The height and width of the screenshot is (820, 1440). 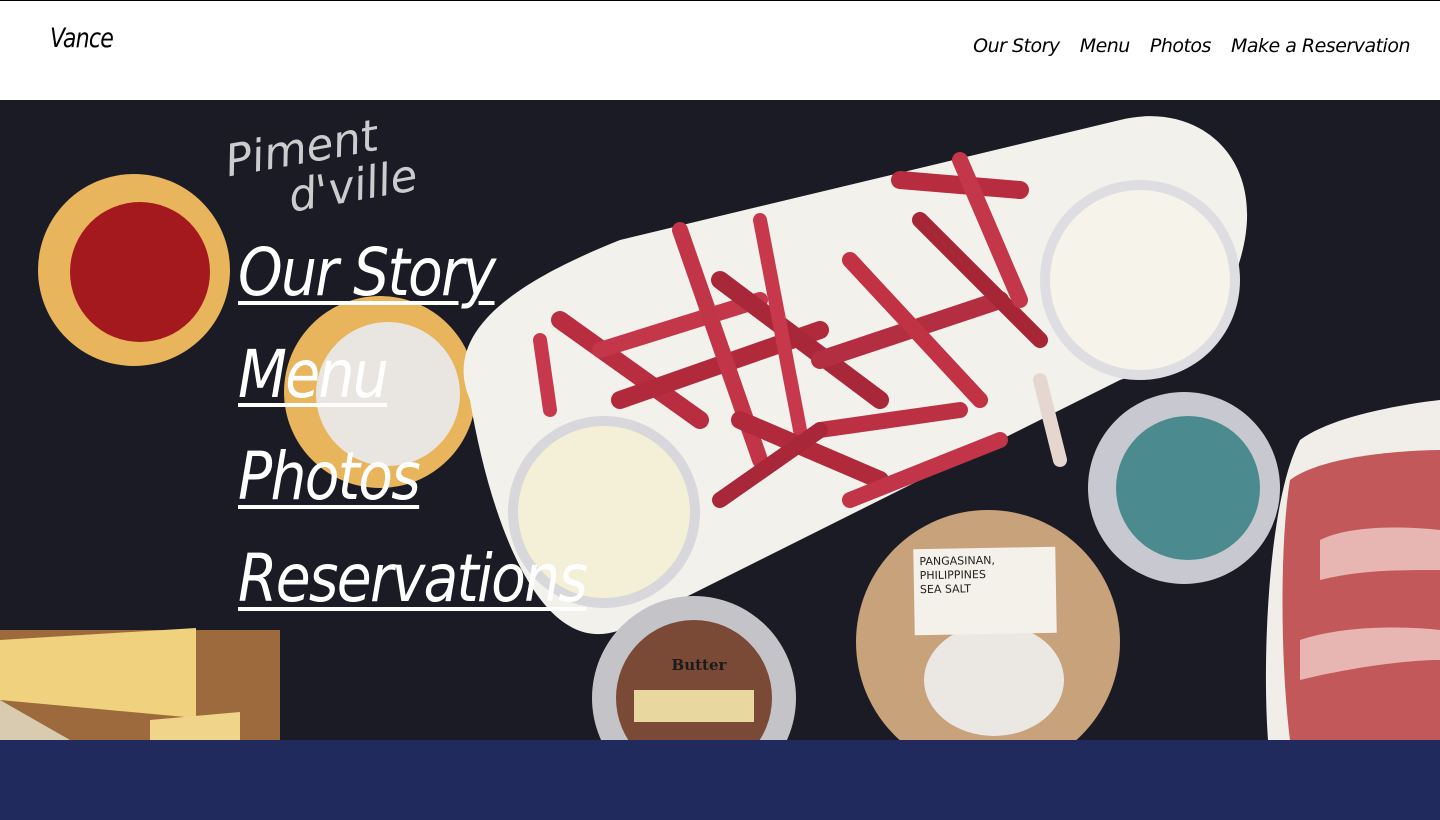 What do you see at coordinates (699, 665) in the screenshot?
I see `butter-label: Butter` at bounding box center [699, 665].